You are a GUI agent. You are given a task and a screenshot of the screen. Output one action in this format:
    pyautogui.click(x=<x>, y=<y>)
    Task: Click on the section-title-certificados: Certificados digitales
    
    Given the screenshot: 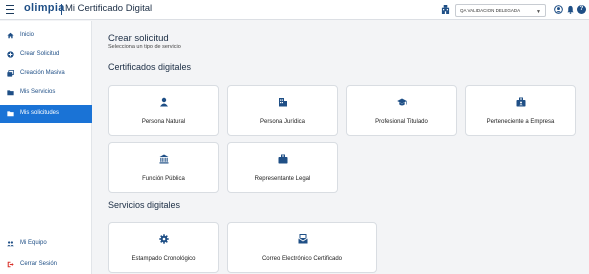 What is the action you would take?
    pyautogui.click(x=150, y=67)
    